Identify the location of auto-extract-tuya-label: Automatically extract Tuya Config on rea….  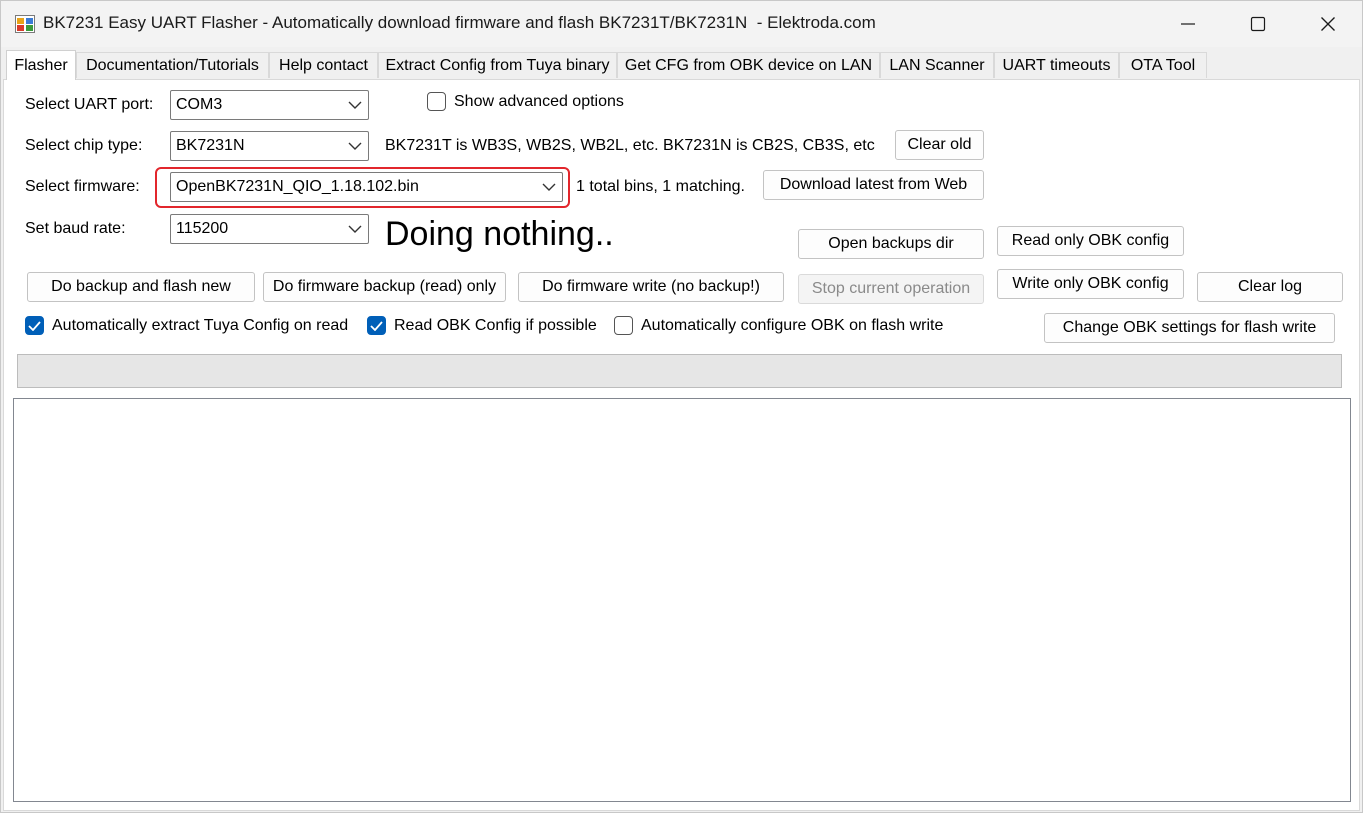
(200, 325).